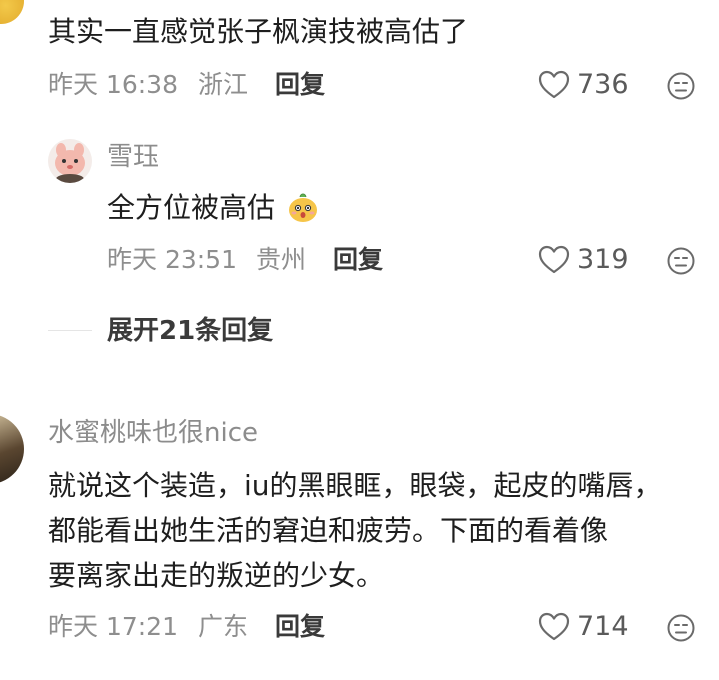  Describe the element at coordinates (191, 207) in the screenshot. I see `comment-text-line: 全方位被高估` at that location.